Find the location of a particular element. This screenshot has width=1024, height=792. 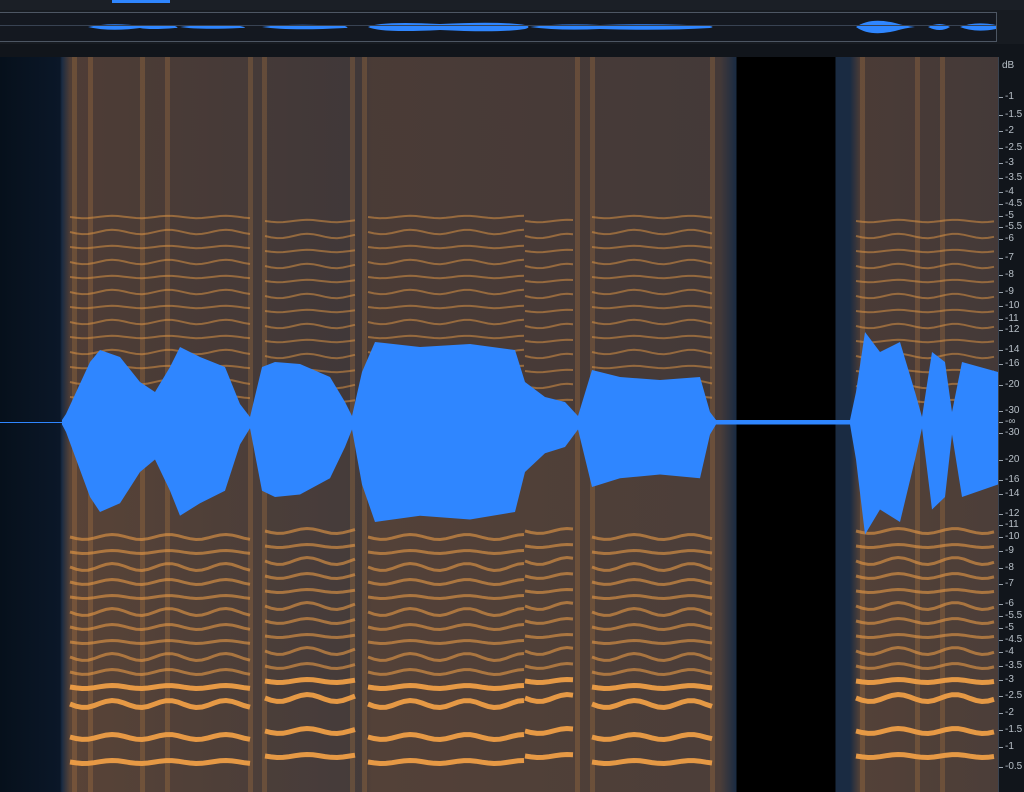

waveform-overview is located at coordinates (512, 27).